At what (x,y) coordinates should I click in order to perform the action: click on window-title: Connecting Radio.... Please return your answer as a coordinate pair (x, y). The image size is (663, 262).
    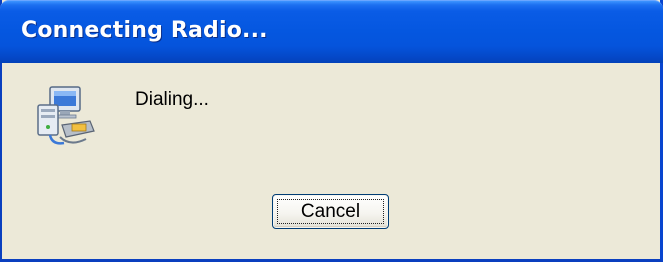
    Looking at the image, I should click on (144, 30).